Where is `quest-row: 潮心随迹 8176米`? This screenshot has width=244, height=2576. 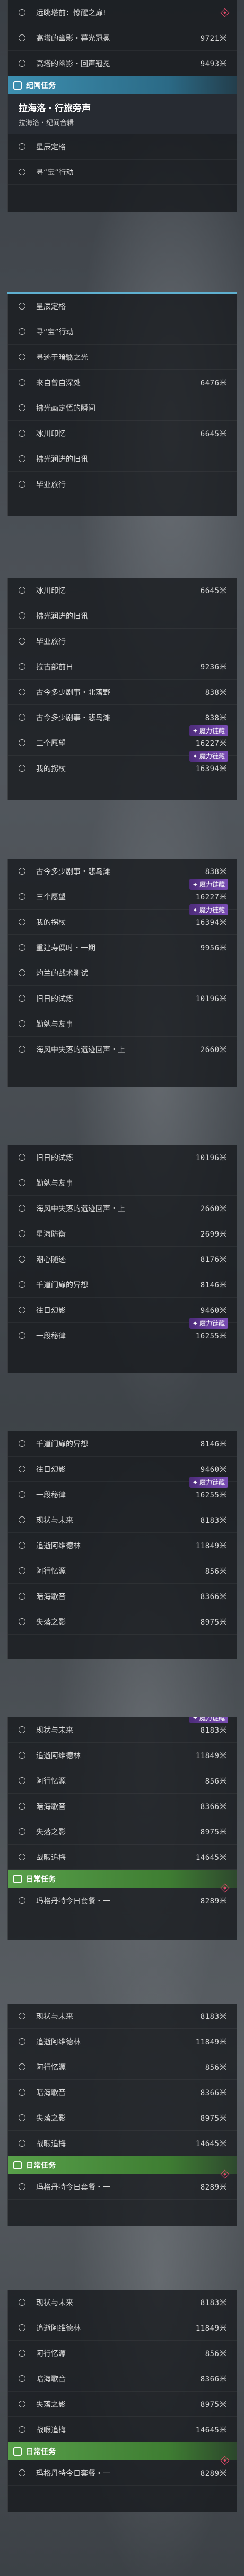
quest-row: 潮心随迹 8176米 is located at coordinates (123, 1259).